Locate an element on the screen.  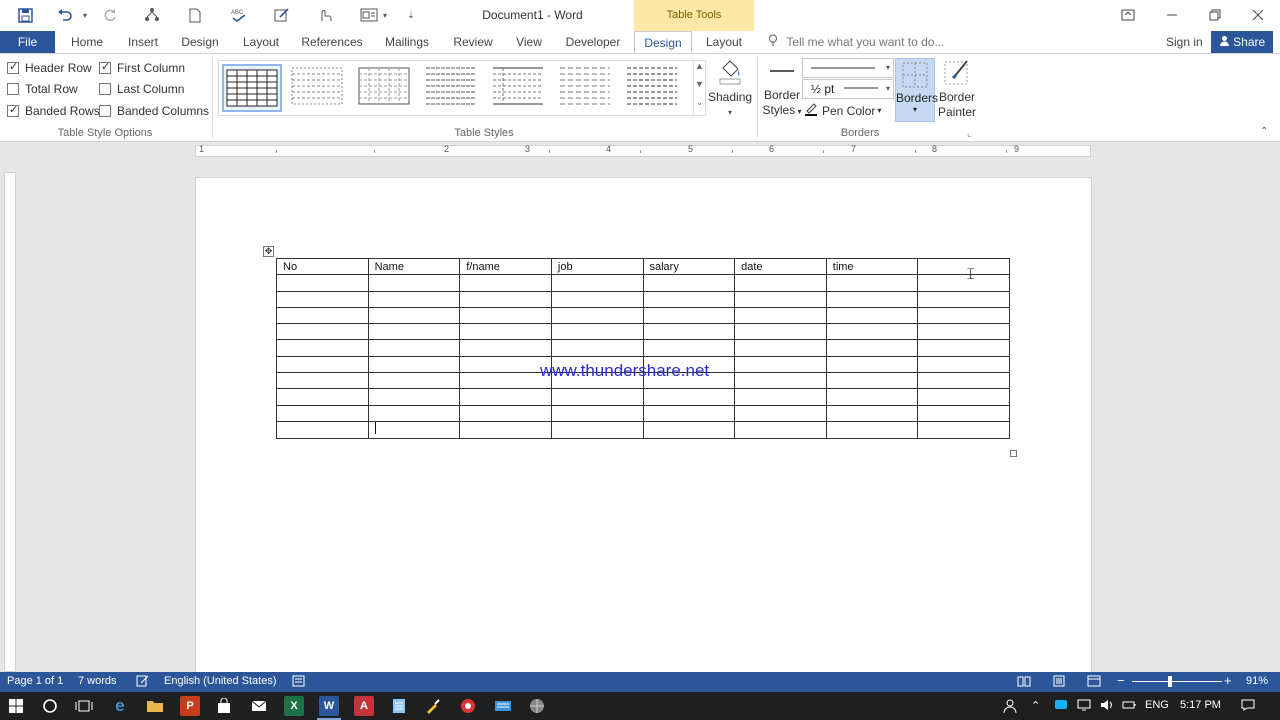
vertical-ruler is located at coordinates (10, 422).